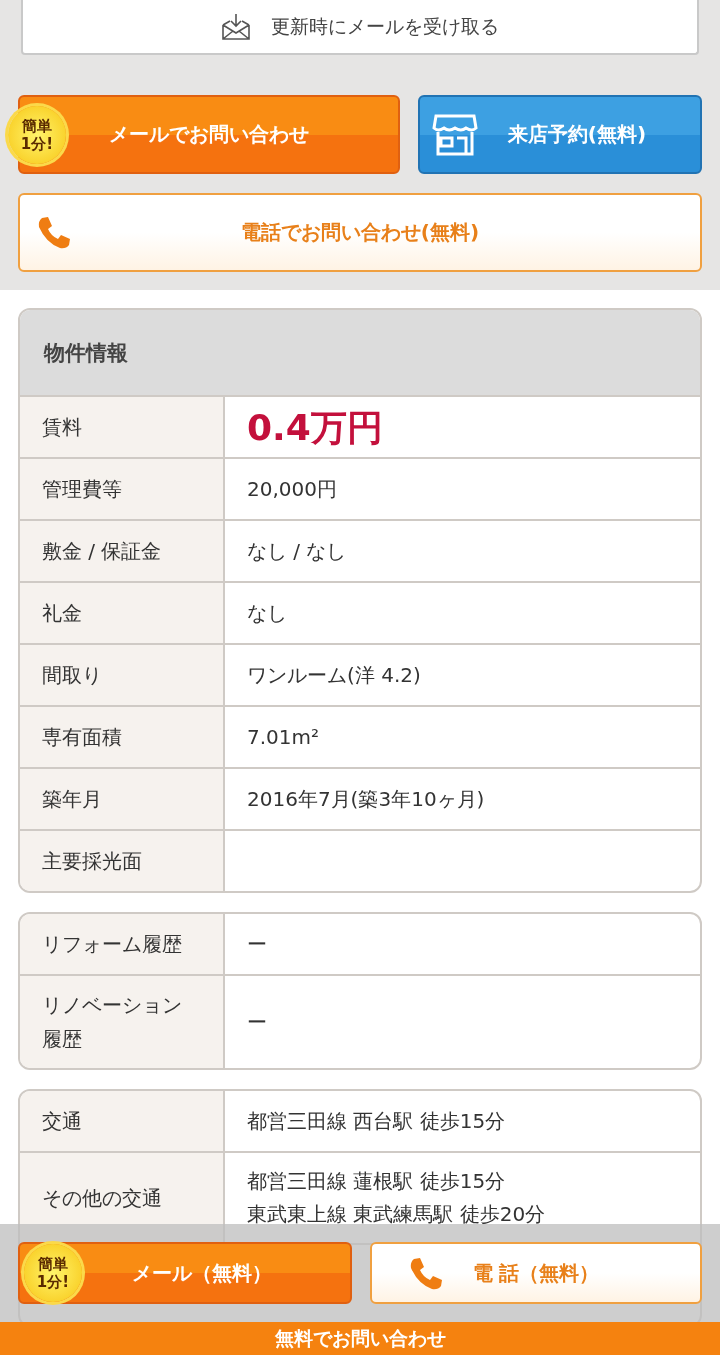 The width and height of the screenshot is (720, 1355). I want to click on store-icon, so click(455, 135).